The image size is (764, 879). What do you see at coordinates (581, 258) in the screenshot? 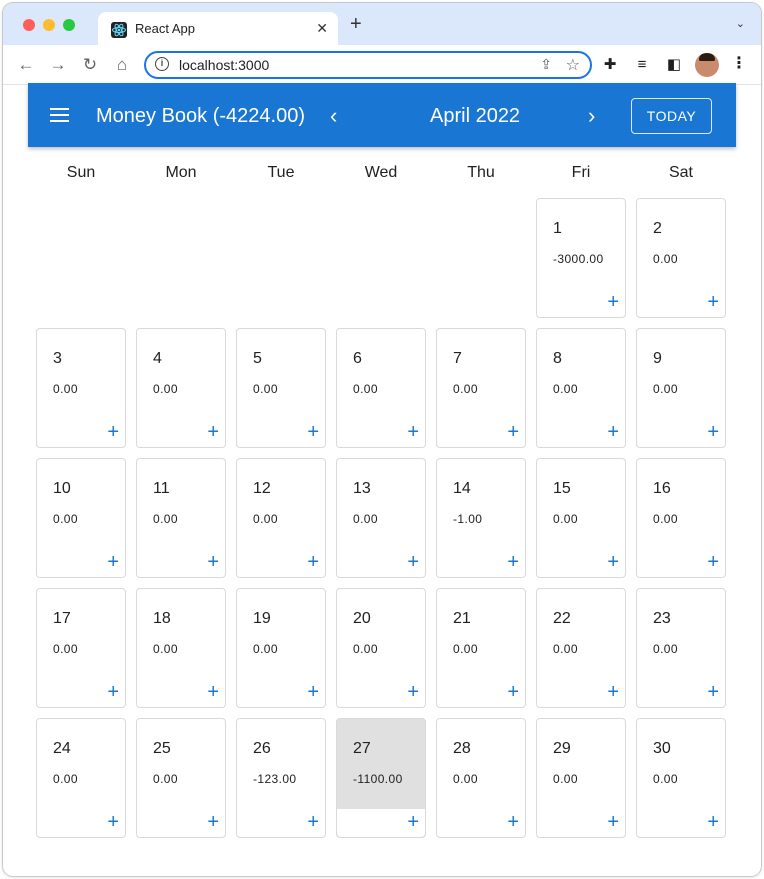
I see `day-cell: 1 -3000.00 +` at bounding box center [581, 258].